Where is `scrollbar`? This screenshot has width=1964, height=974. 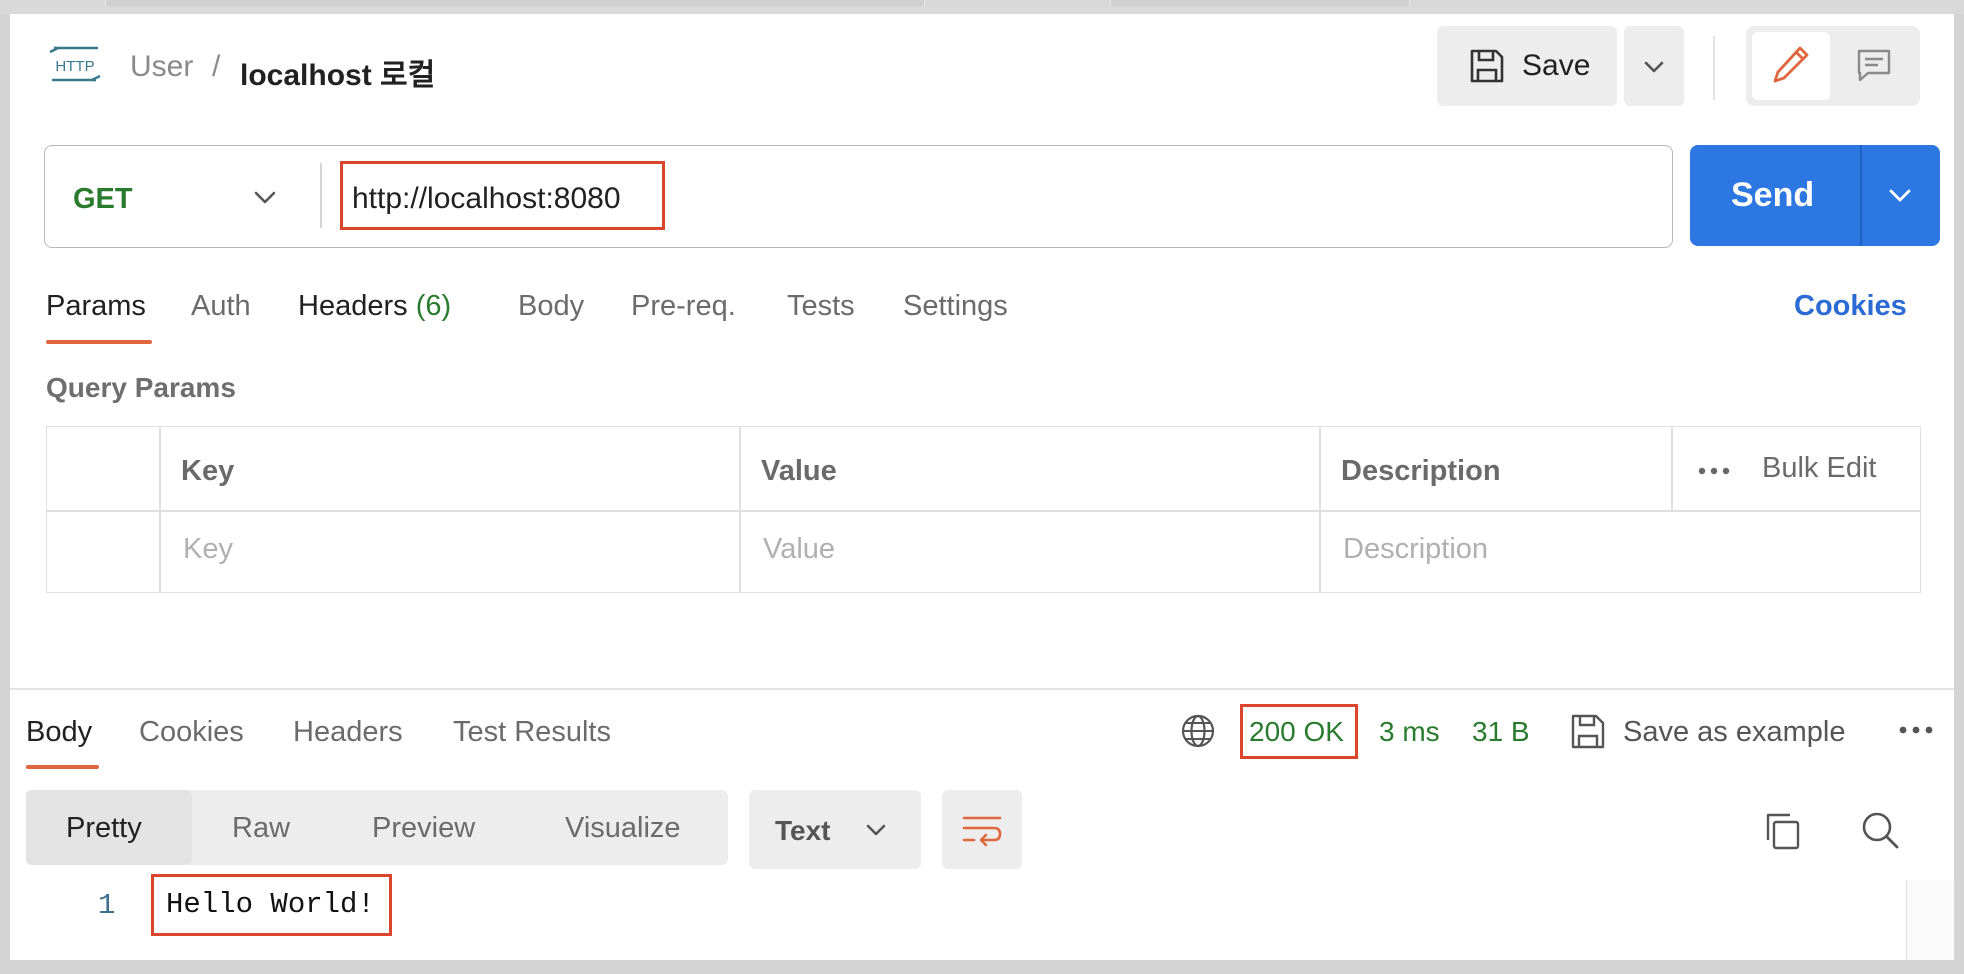 scrollbar is located at coordinates (1930, 920).